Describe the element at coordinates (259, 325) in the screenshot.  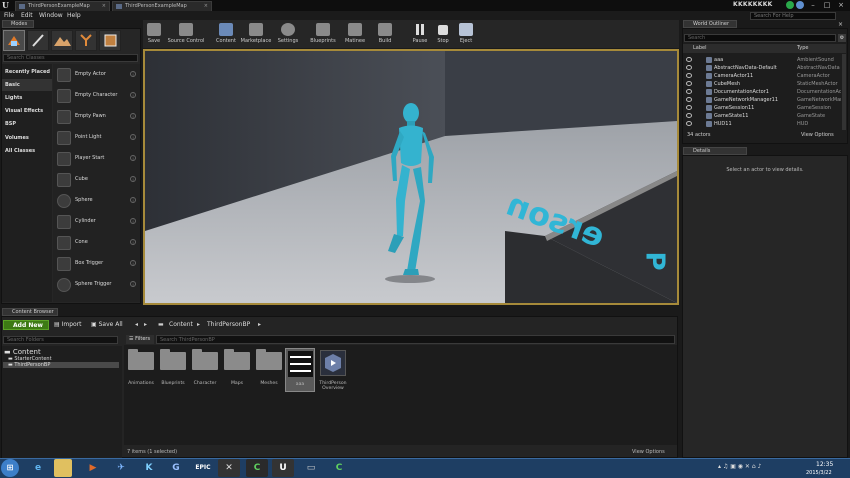
I see `chevron-right-icon: ▸` at that location.